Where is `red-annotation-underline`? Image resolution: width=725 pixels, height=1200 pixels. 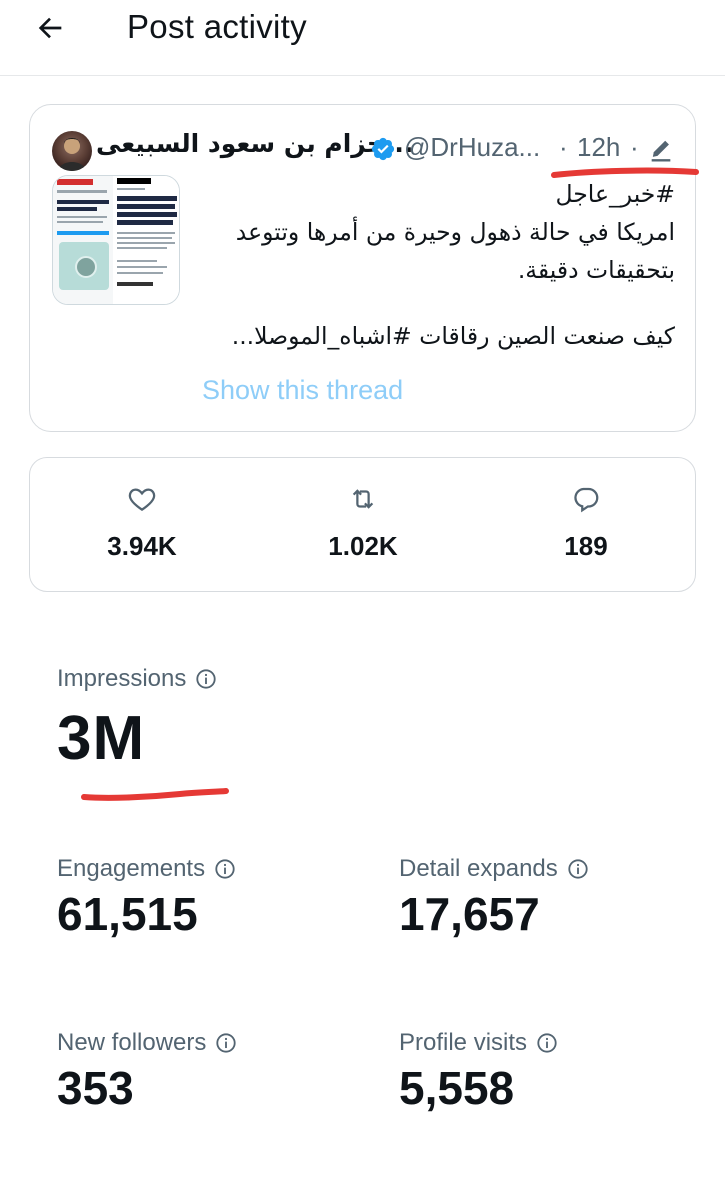
red-annotation-underline is located at coordinates (155, 794).